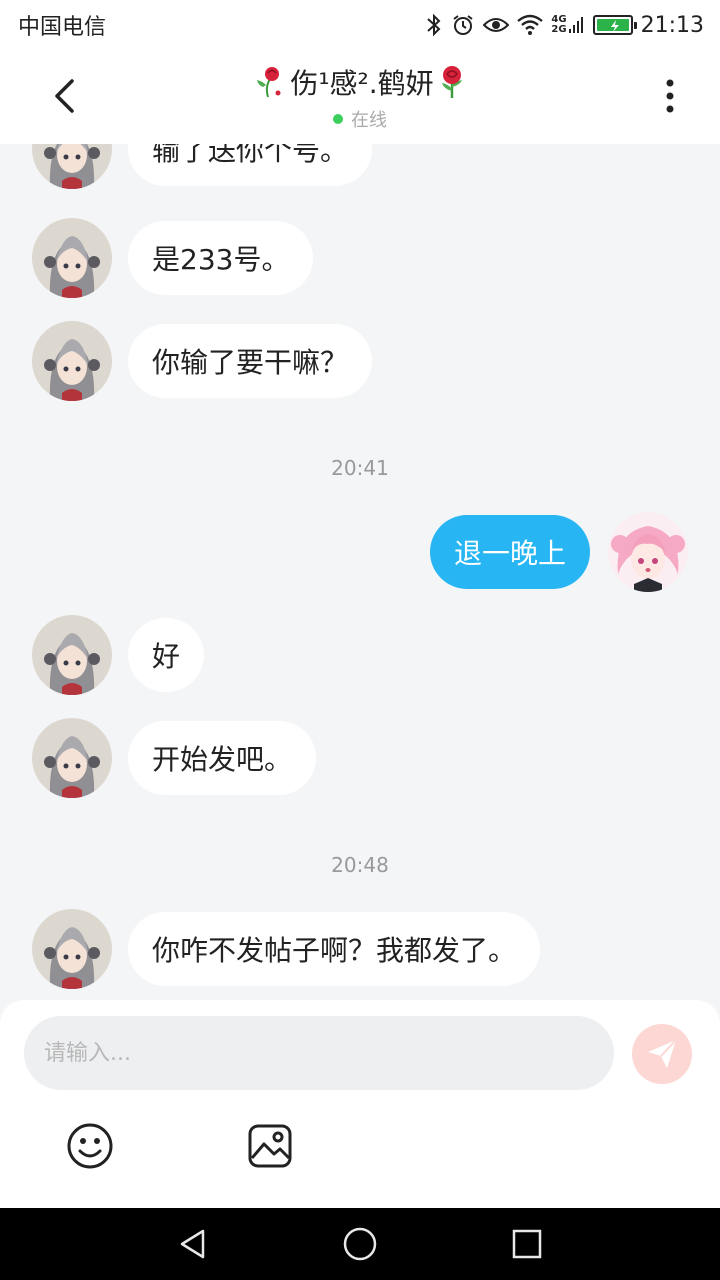 The height and width of the screenshot is (1280, 720). What do you see at coordinates (575, 25) in the screenshot?
I see `signal-icon` at bounding box center [575, 25].